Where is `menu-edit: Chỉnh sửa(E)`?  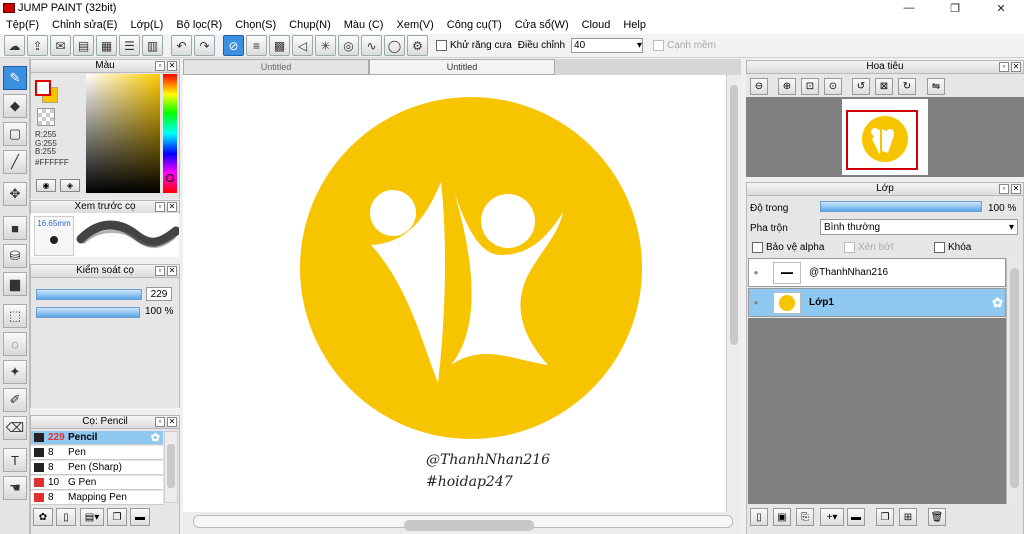
menu-edit: Chỉnh sửa(E) is located at coordinates (84, 25).